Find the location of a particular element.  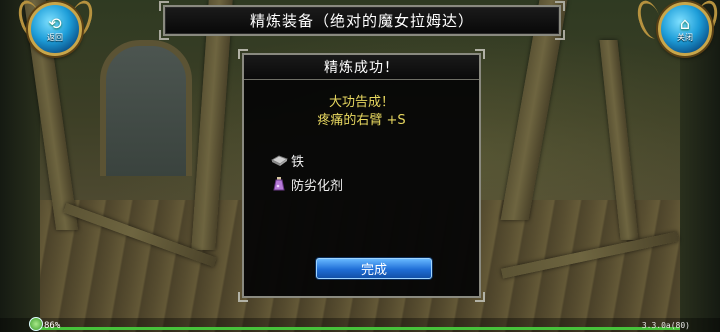

list-item: 防劣化剂 is located at coordinates (374, 184).